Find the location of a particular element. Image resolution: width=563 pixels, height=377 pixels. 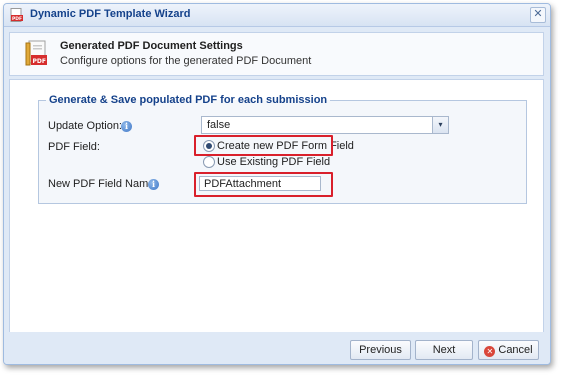

radio-create-new is located at coordinates (209, 146).